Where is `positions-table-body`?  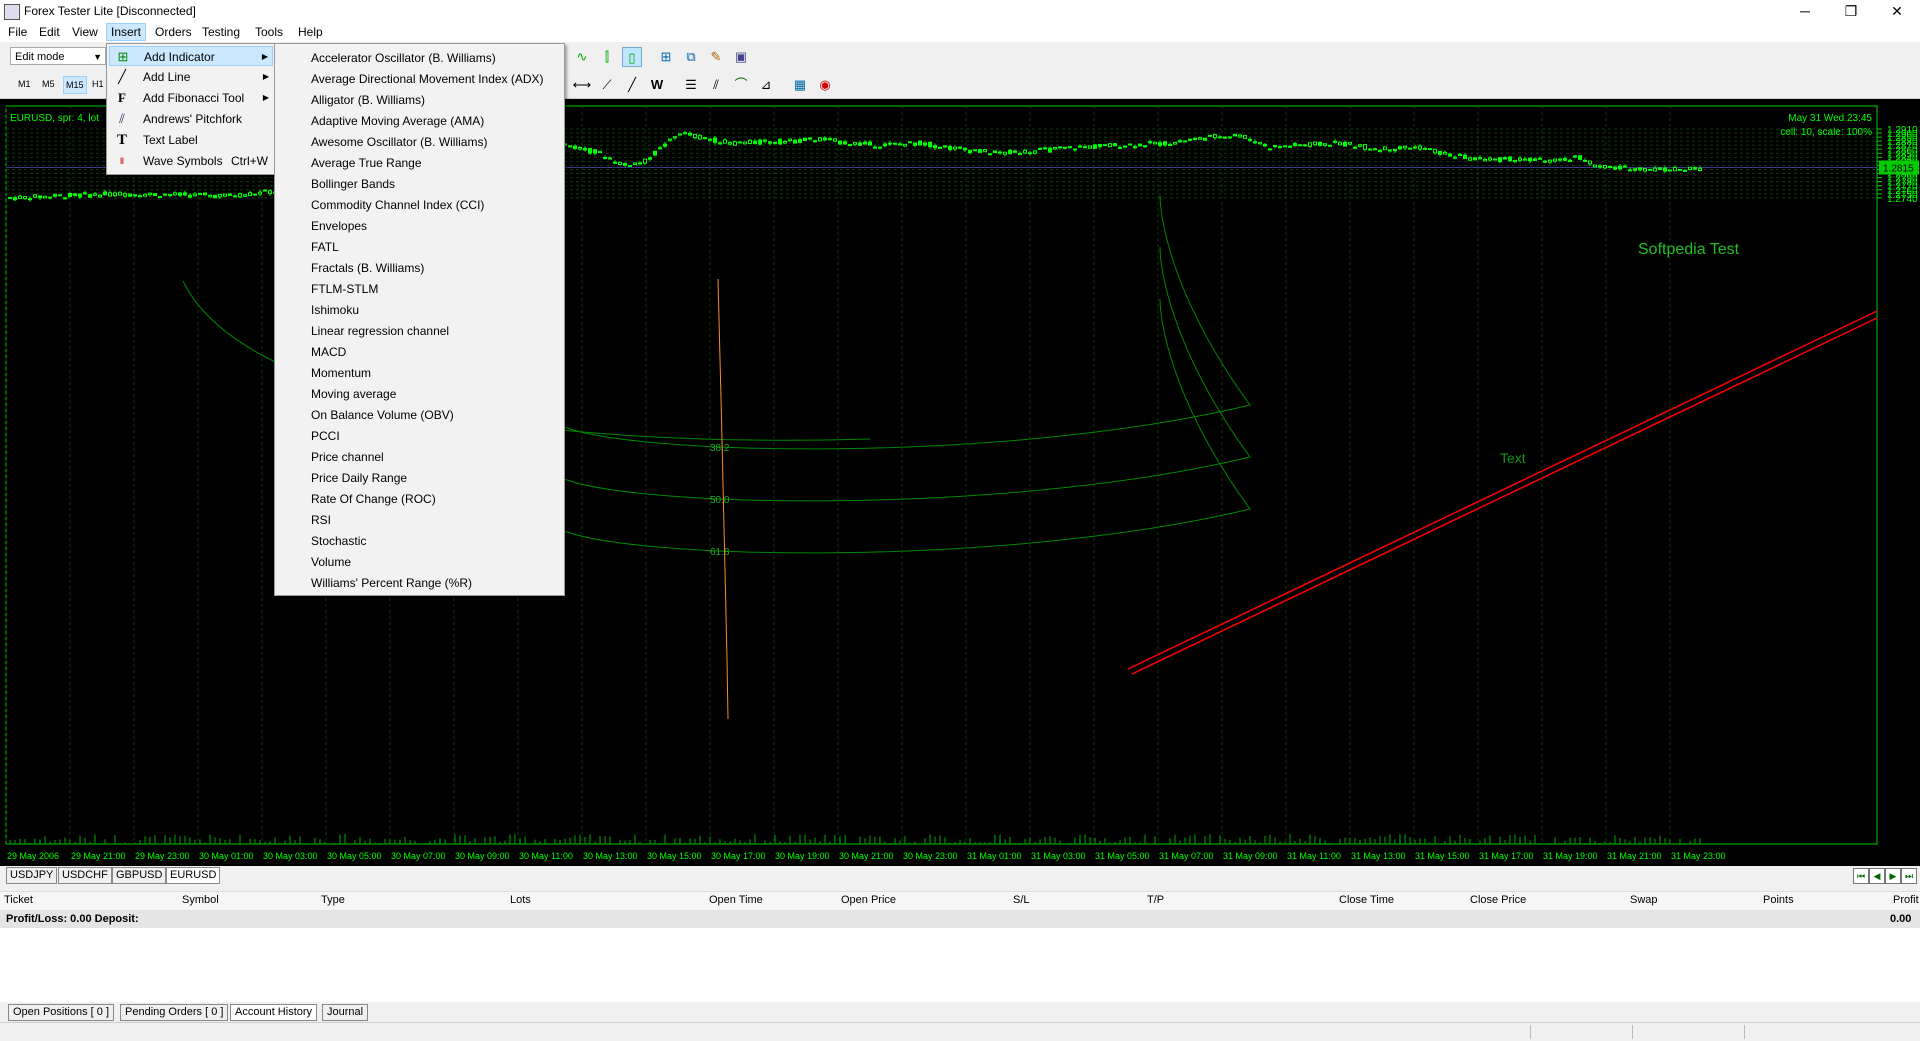
positions-table-body is located at coordinates (960, 965).